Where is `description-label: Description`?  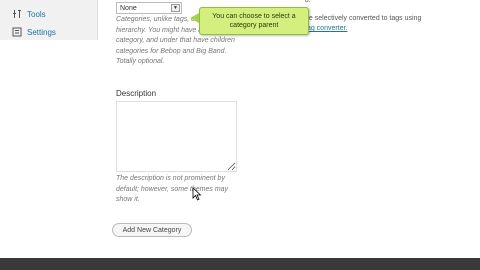 description-label: Description is located at coordinates (136, 93).